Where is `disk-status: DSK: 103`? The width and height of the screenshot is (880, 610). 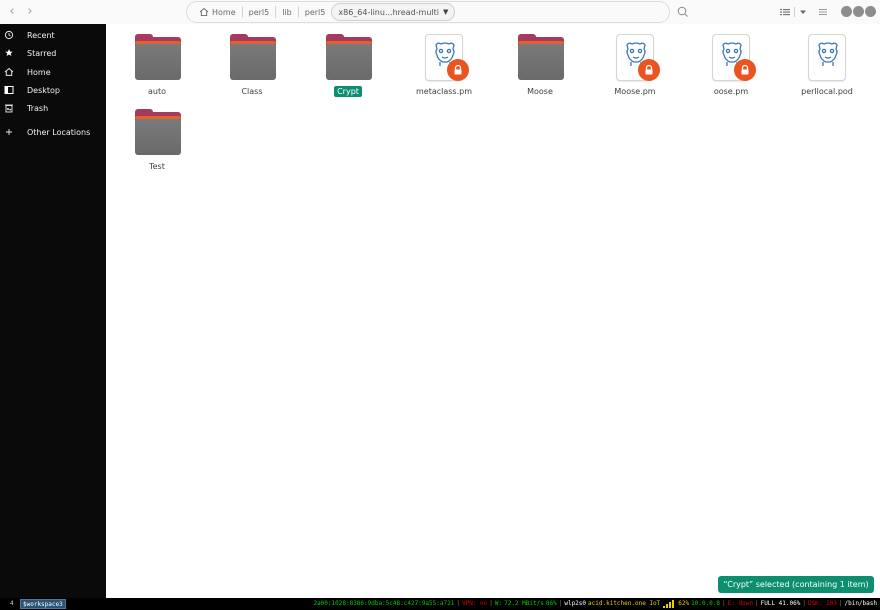
disk-status: DSK: 103 is located at coordinates (822, 603).